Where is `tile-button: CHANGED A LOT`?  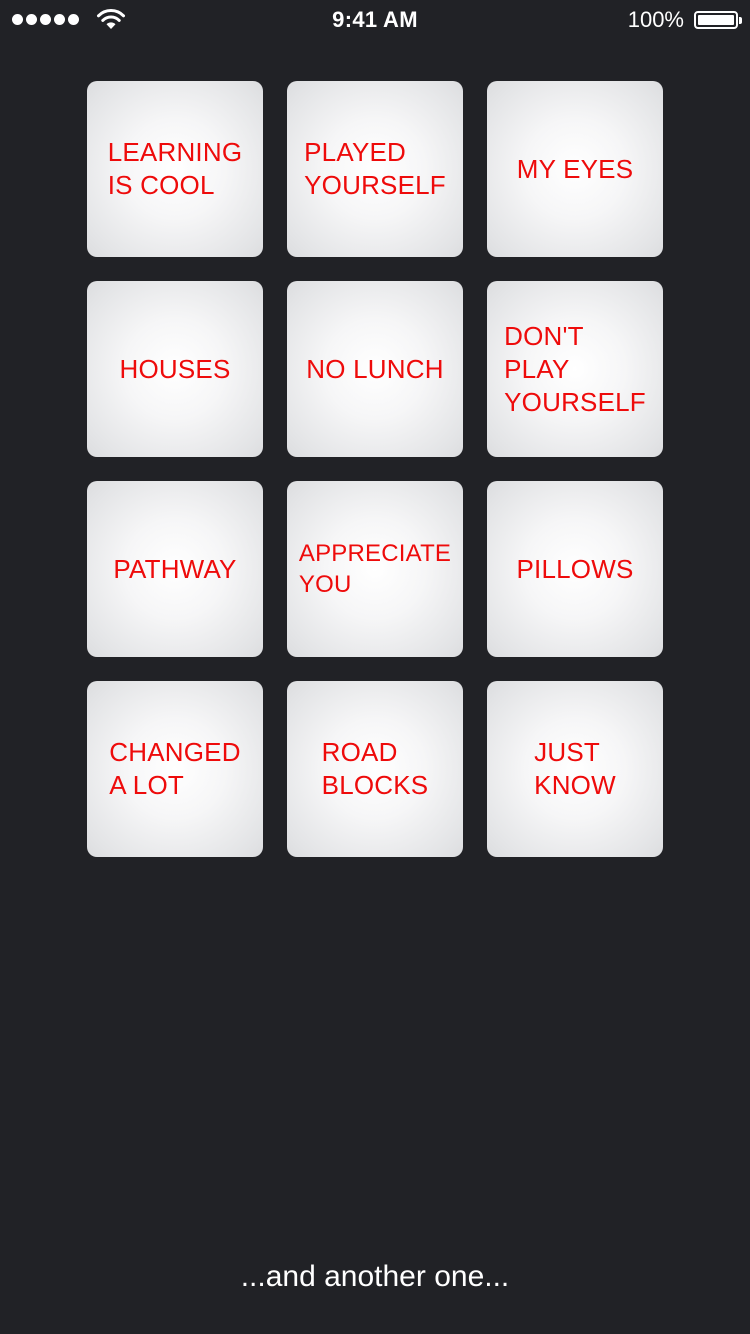 tile-button: CHANGED A LOT is located at coordinates (175, 769).